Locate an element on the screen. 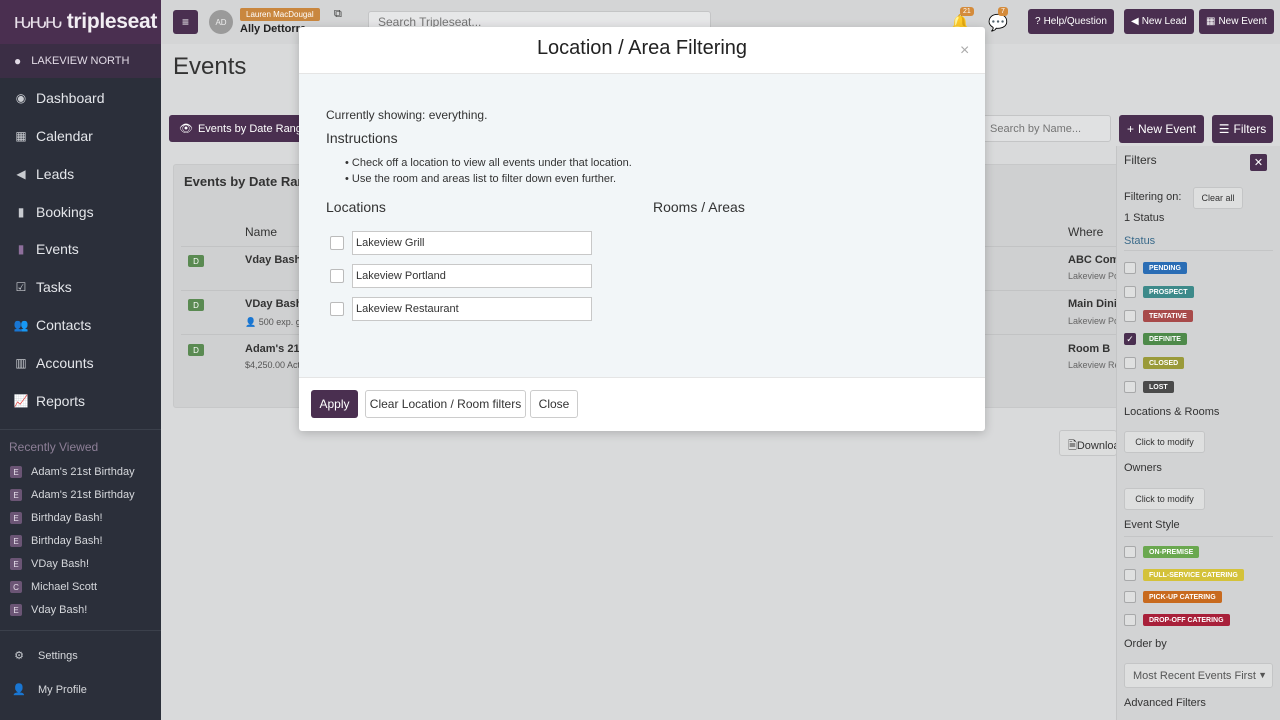 The width and height of the screenshot is (1280, 720). owners-label: Owners is located at coordinates (1143, 468).